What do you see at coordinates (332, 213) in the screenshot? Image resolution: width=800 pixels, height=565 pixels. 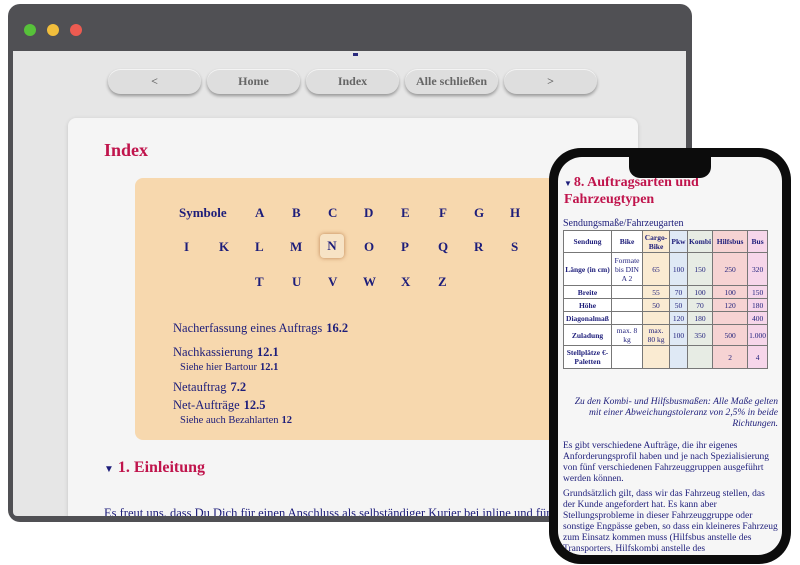 I see `index-link-c: C` at bounding box center [332, 213].